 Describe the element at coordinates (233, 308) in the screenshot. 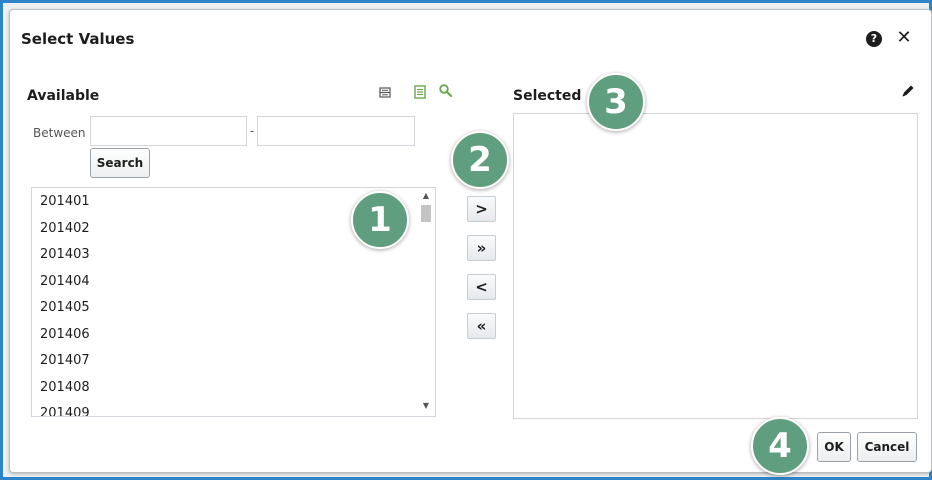

I see `list-item: 201405` at that location.